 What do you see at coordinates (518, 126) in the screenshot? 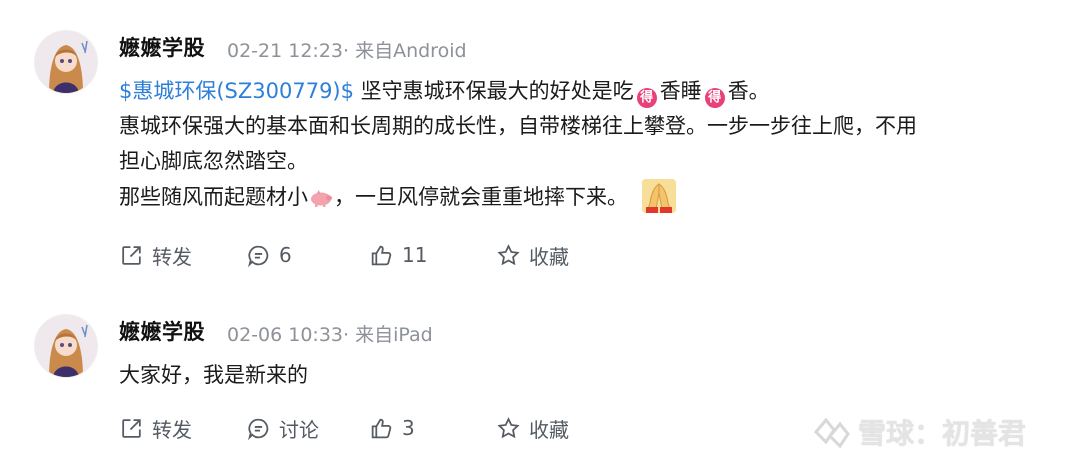
I see `body-line-2: 惠城环保强大的基本面和长周期的成长性，自带楼梯往上攀登。一步一步往上爬，不用` at bounding box center [518, 126].